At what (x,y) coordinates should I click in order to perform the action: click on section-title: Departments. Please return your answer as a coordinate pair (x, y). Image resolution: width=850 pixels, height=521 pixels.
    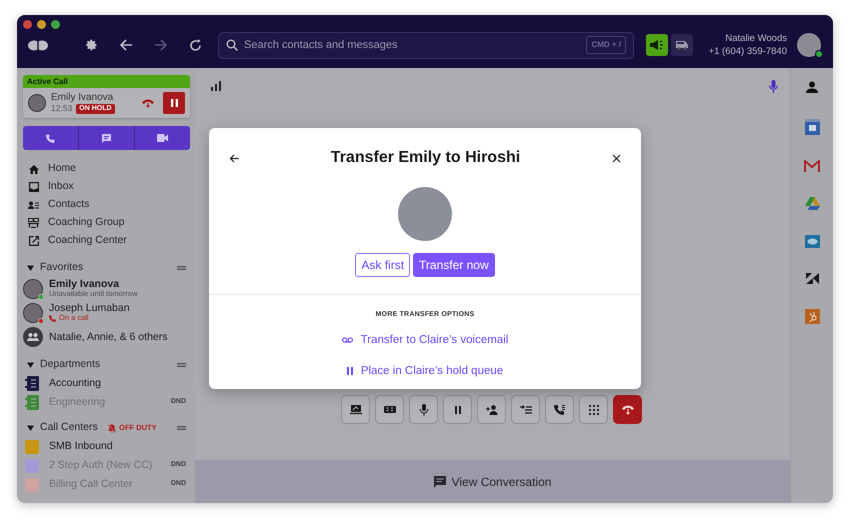
    Looking at the image, I should click on (70, 364).